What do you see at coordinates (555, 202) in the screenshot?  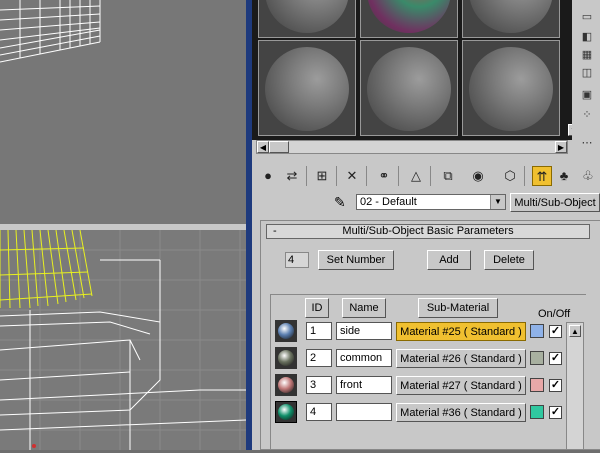 I see `material-type-button: Multi/Sub-Object` at bounding box center [555, 202].